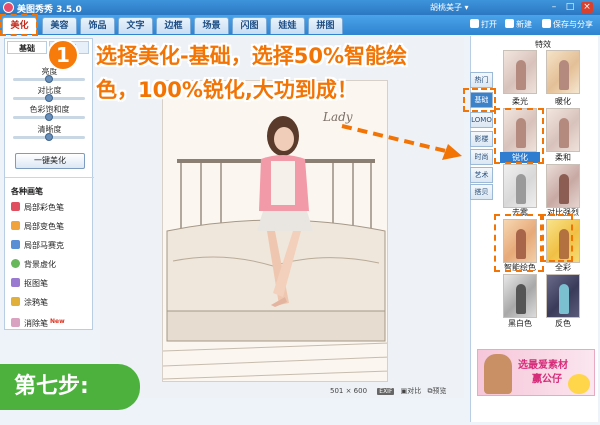  I want to click on brush-eraser: 消除笔 New, so click(38, 323).